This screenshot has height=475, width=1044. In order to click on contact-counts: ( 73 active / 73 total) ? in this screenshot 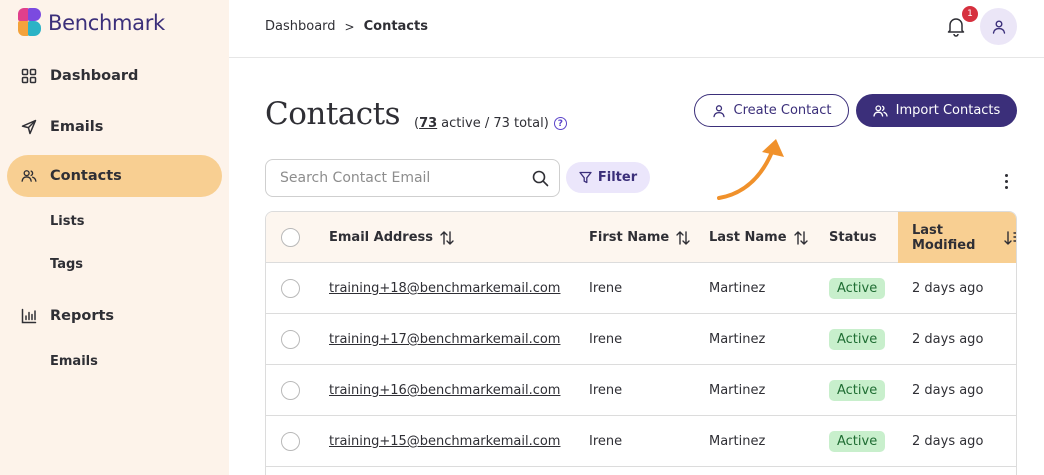, I will do `click(490, 123)`.